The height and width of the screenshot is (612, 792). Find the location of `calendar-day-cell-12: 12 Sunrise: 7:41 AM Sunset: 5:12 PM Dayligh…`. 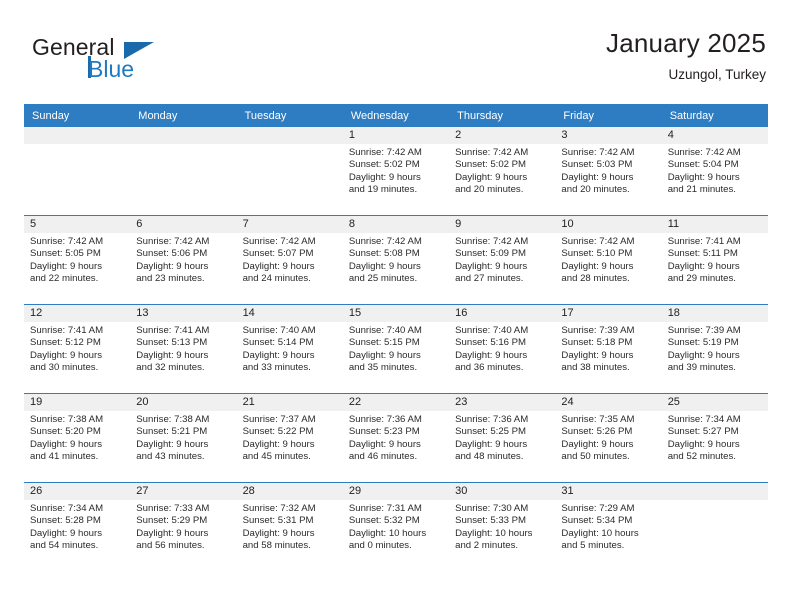

calendar-day-cell-12: 12 Sunrise: 7:41 AM Sunset: 5:12 PM Dayligh… is located at coordinates (77, 349).